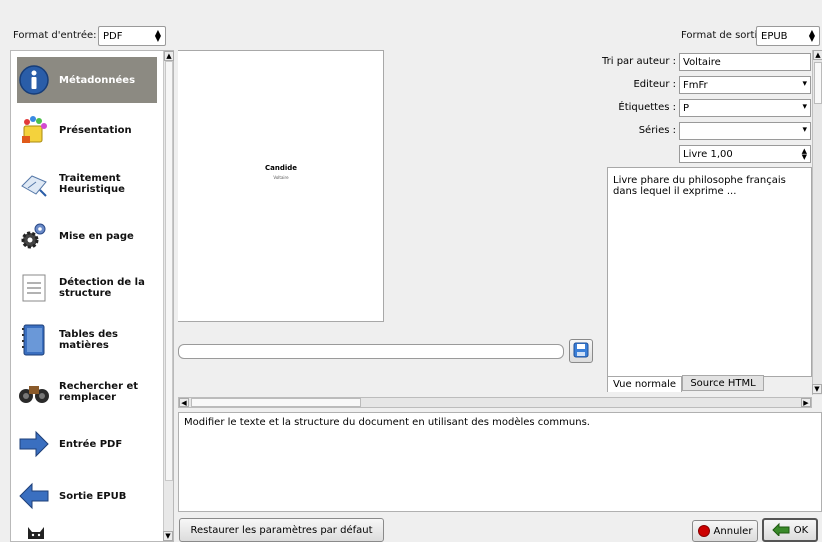 The width and height of the screenshot is (822, 542). What do you see at coordinates (745, 108) in the screenshot?
I see `tags-combo: P ▾` at bounding box center [745, 108].